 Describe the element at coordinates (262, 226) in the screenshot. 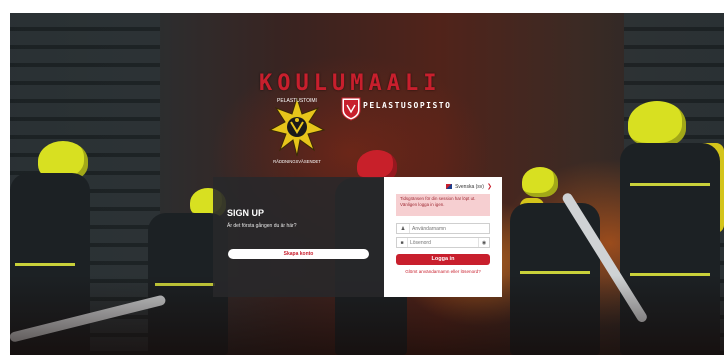

I see `signup-question: Är det första gången du är här?` at that location.